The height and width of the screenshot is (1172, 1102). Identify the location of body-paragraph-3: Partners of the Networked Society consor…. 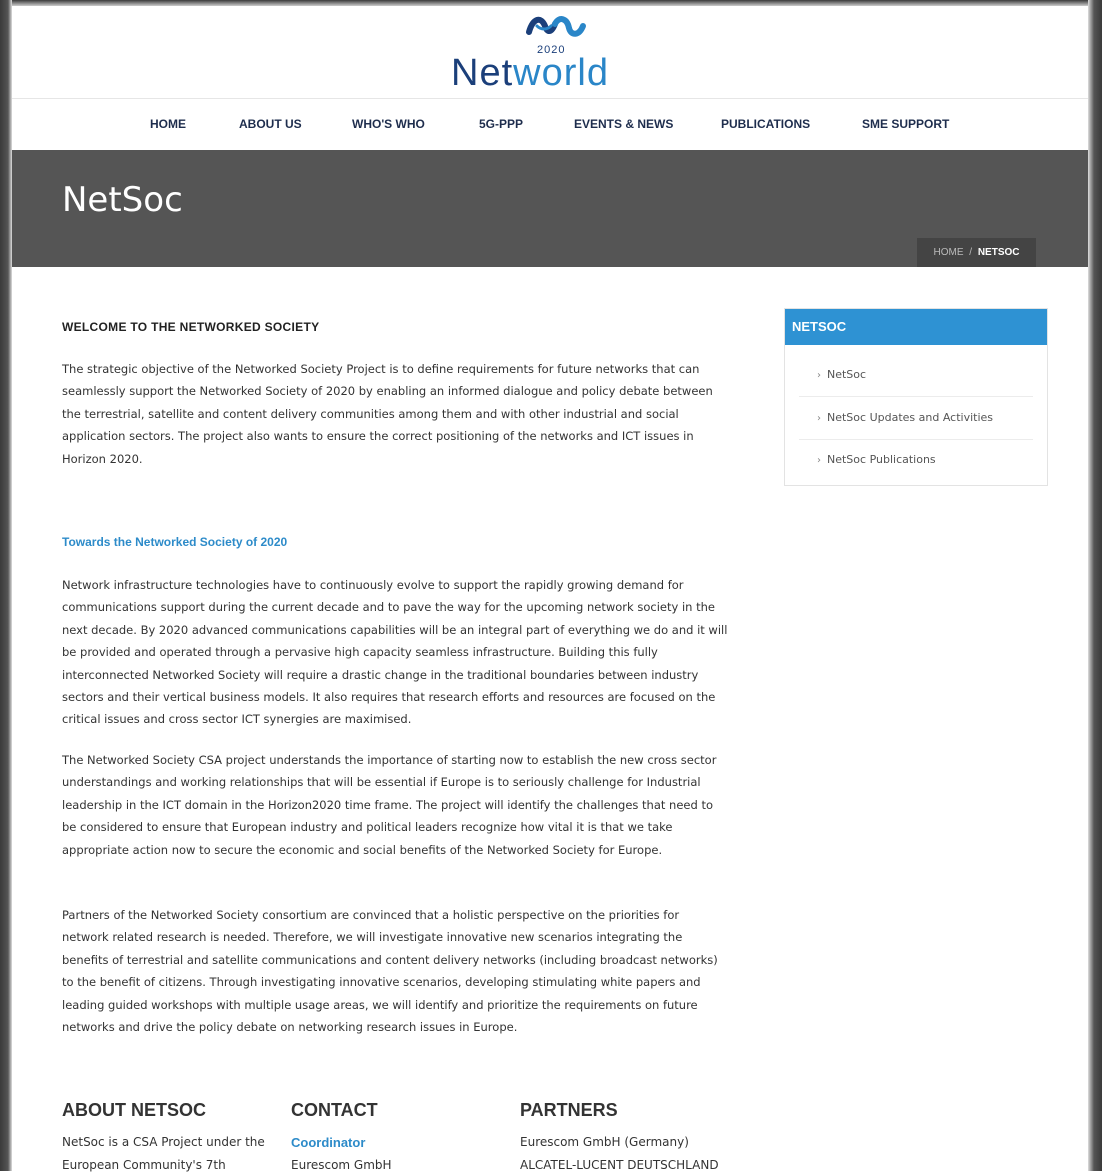
(390, 971).